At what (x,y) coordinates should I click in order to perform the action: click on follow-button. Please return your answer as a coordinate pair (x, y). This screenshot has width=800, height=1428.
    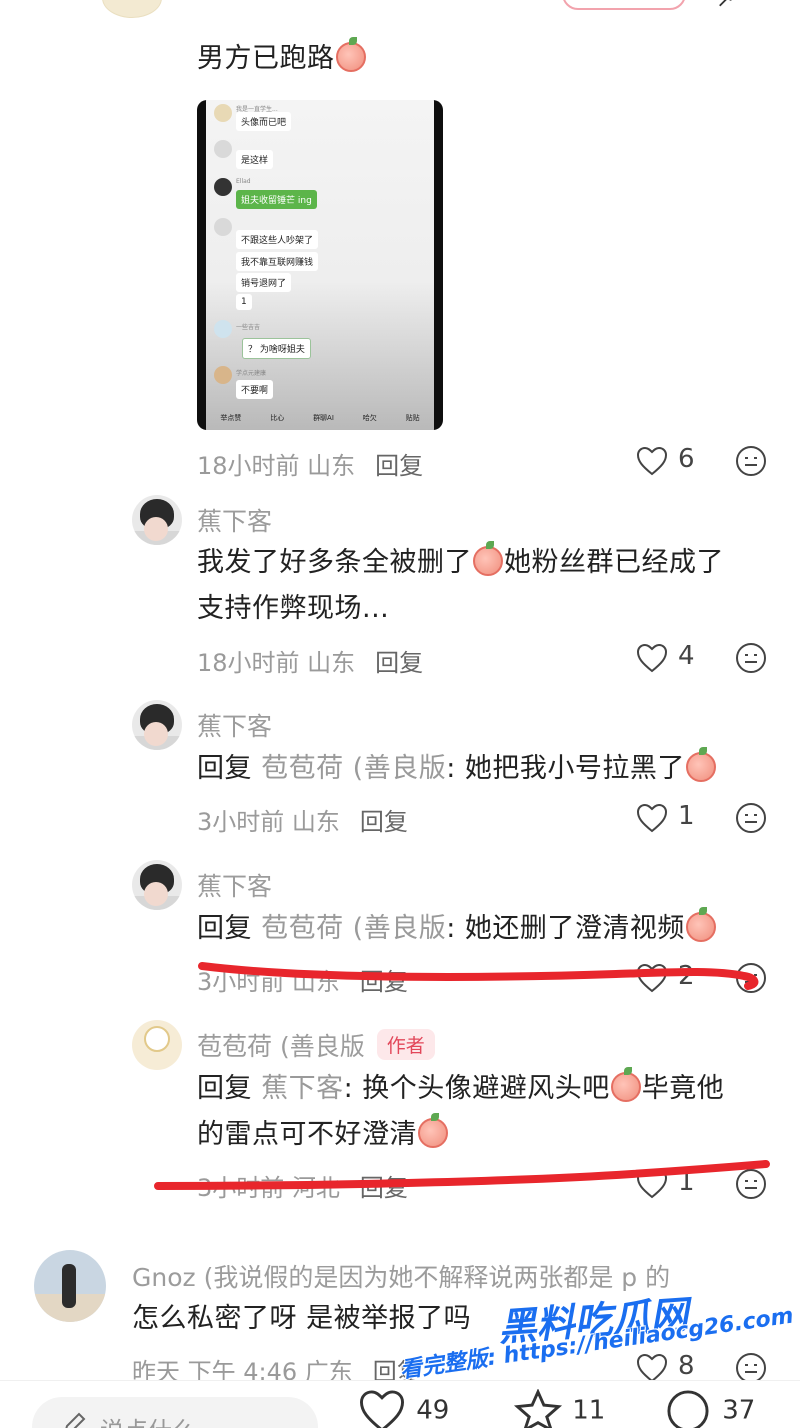
    Looking at the image, I should click on (624, 5).